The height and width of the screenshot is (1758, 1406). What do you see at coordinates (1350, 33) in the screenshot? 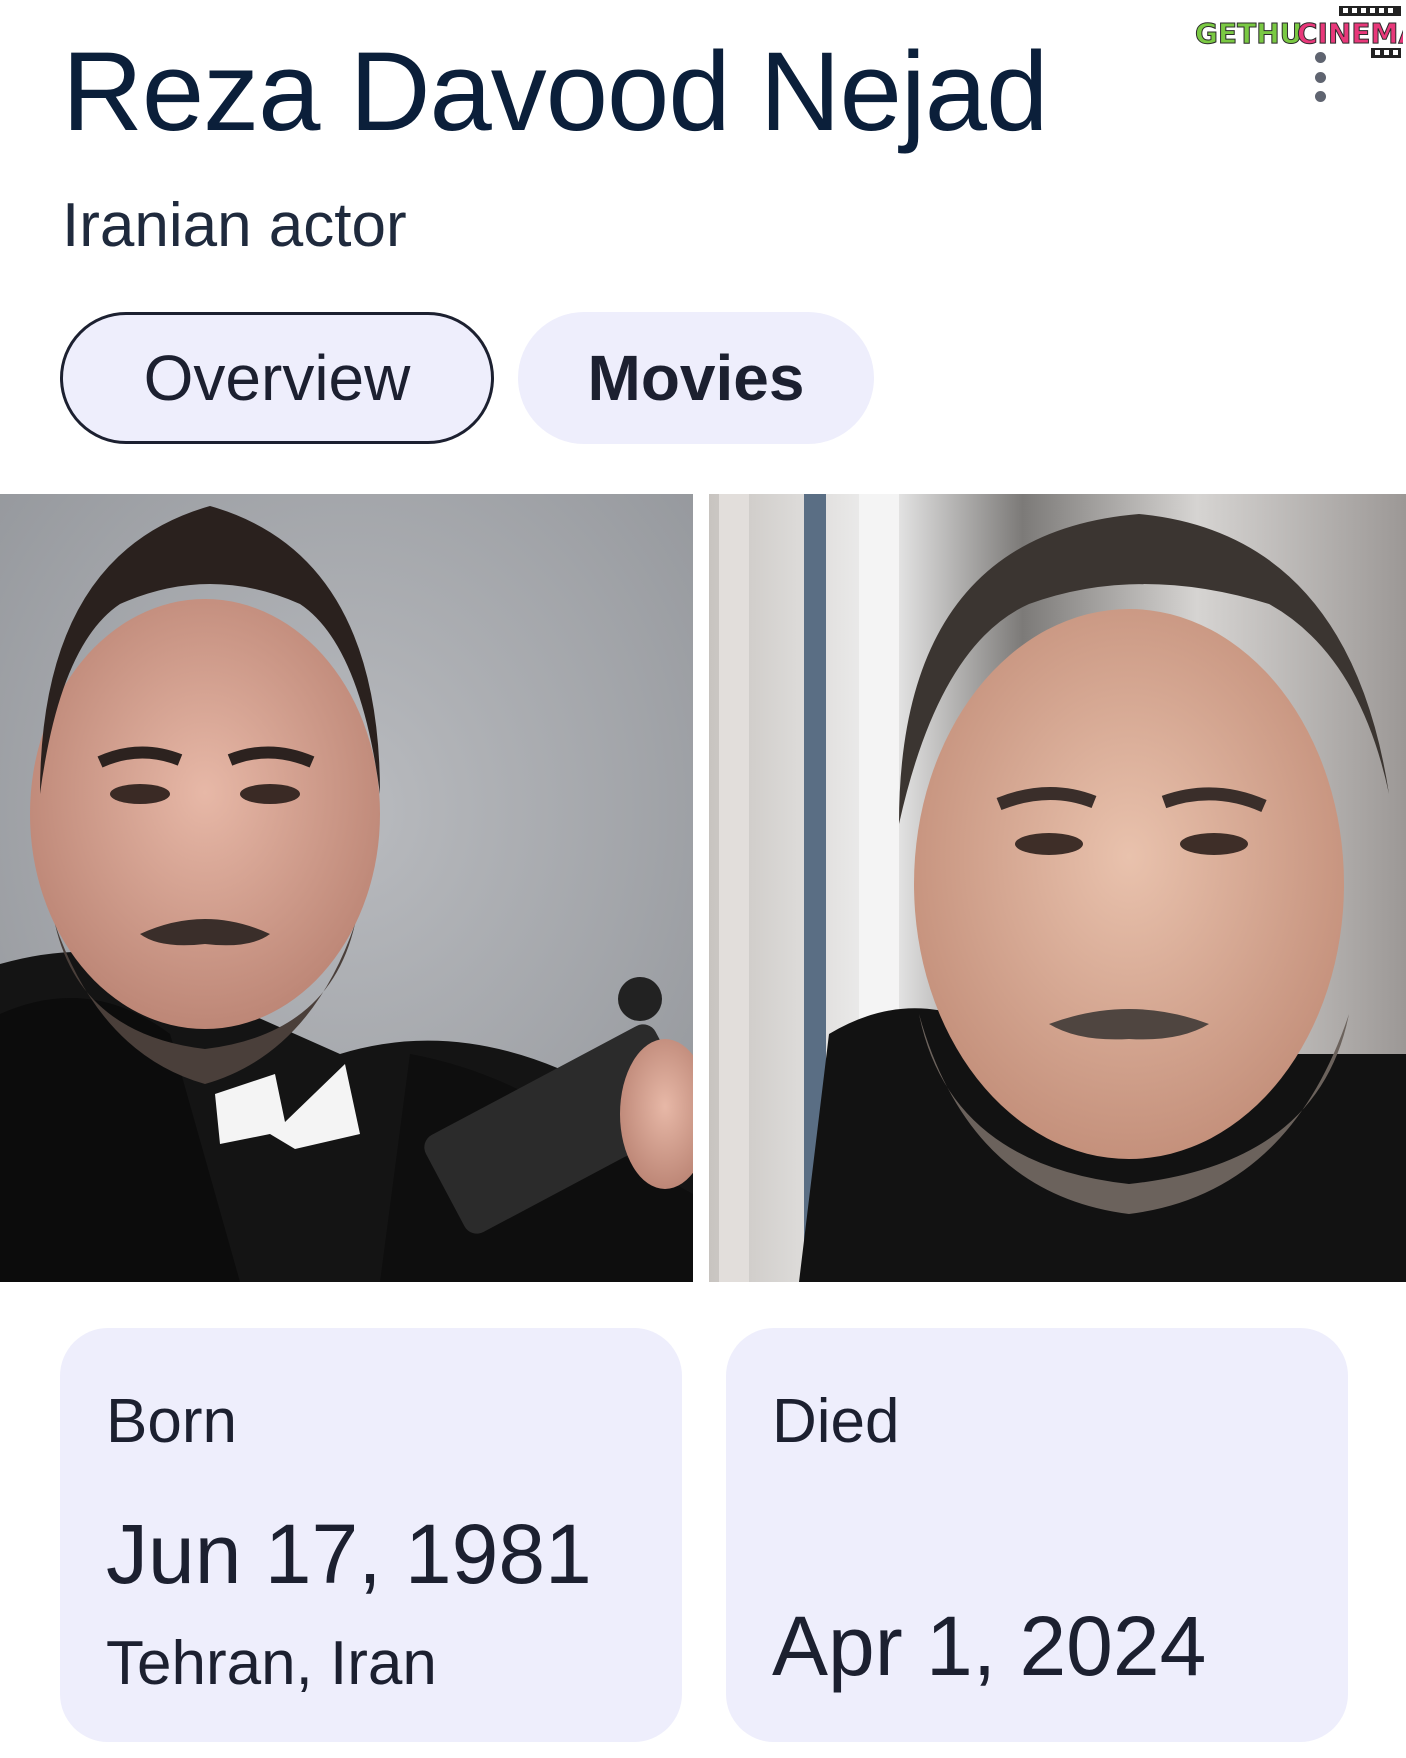
I see `svg-text: CINEMA` at bounding box center [1350, 33].